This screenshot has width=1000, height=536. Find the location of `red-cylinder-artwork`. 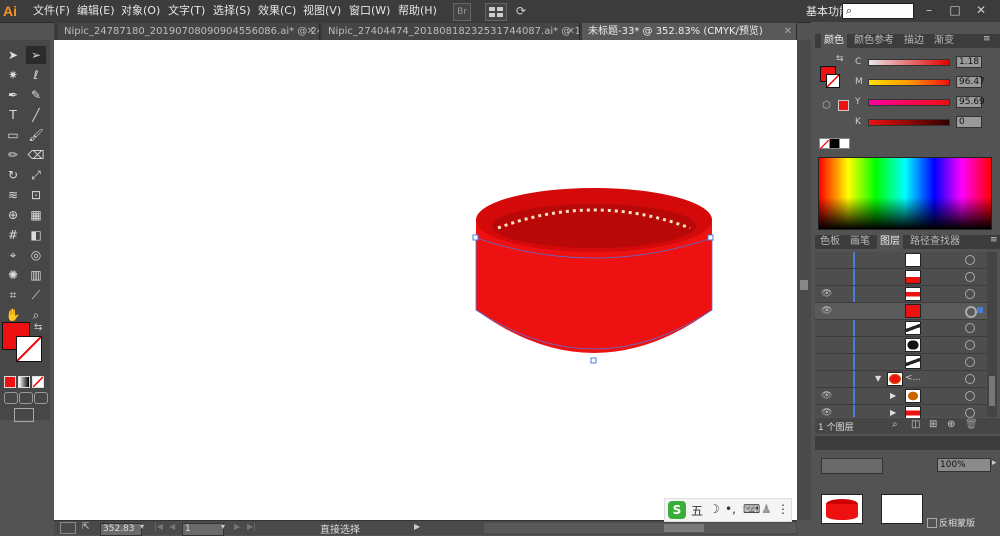

red-cylinder-artwork is located at coordinates (594, 273).